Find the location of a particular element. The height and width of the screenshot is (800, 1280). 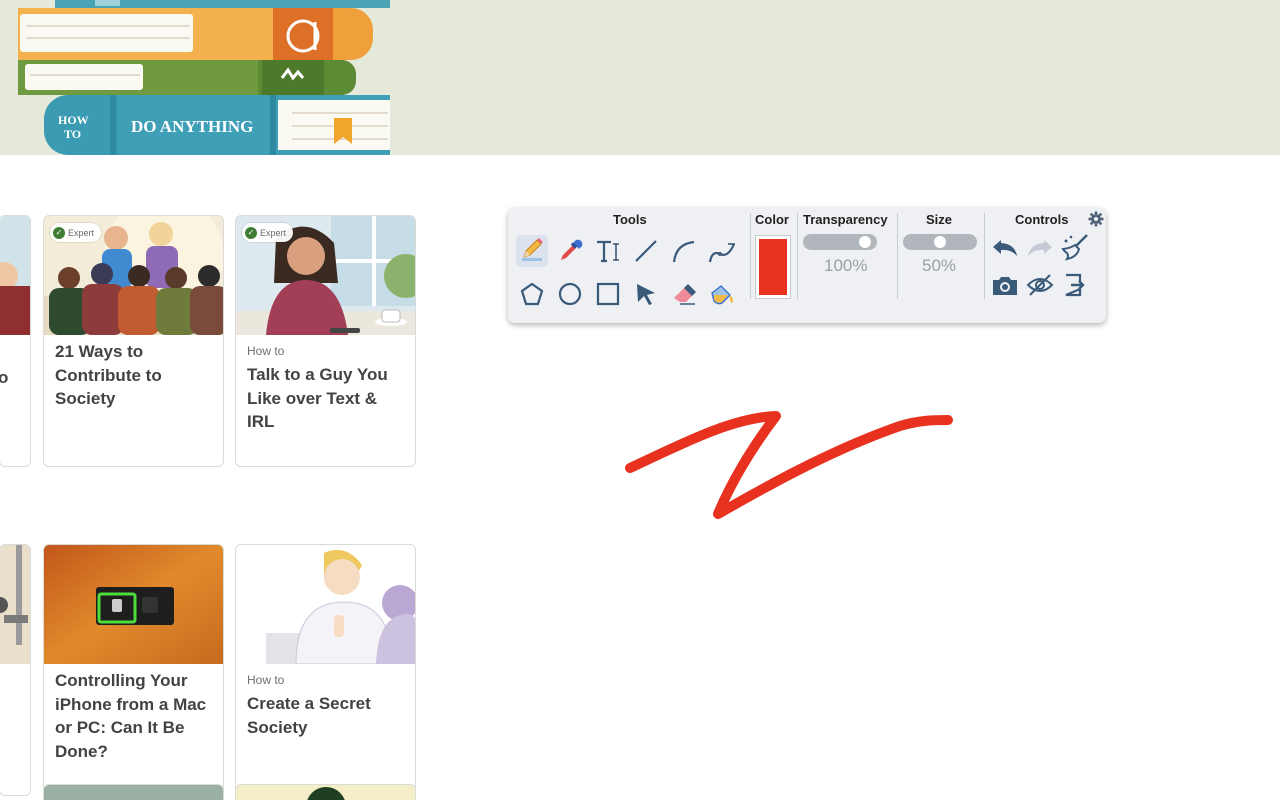

transparency-value: 100% is located at coordinates (846, 265).